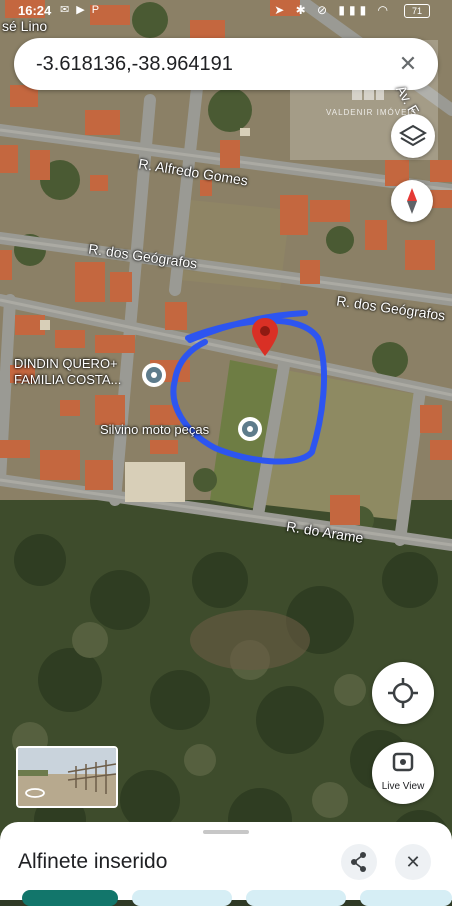 This screenshot has height=906, width=452. I want to click on system-status-icons: ➤ ✱ ⊘ ▮▮▮ ◠, so click(333, 10).